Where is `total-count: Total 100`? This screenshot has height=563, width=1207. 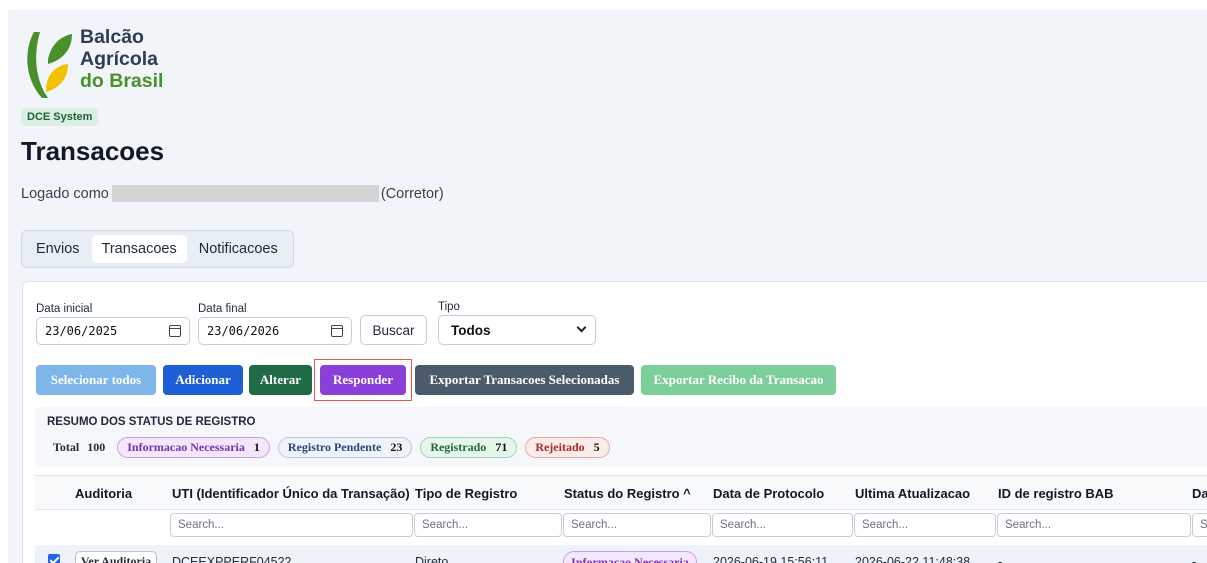 total-count: Total 100 is located at coordinates (79, 447).